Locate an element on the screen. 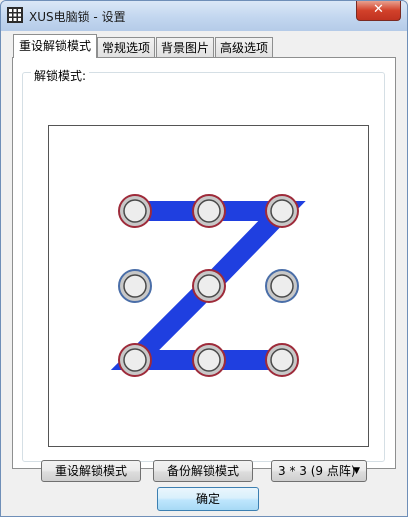 This screenshot has width=408, height=517. title-bar: XUS电脑锁 - 设置 ✕ is located at coordinates (204, 16).